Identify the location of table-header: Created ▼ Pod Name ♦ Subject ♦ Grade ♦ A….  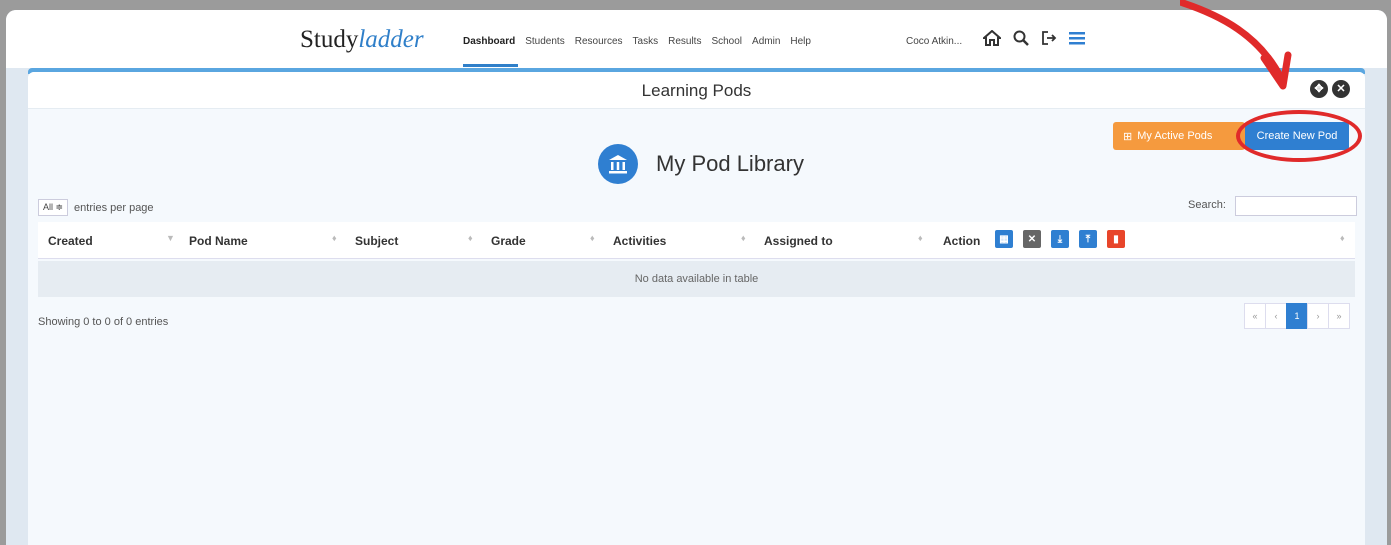
(696, 240).